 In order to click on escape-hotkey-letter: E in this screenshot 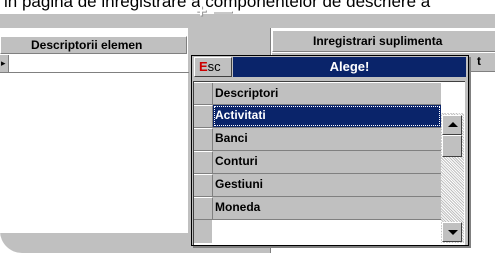, I will do `click(203, 66)`.